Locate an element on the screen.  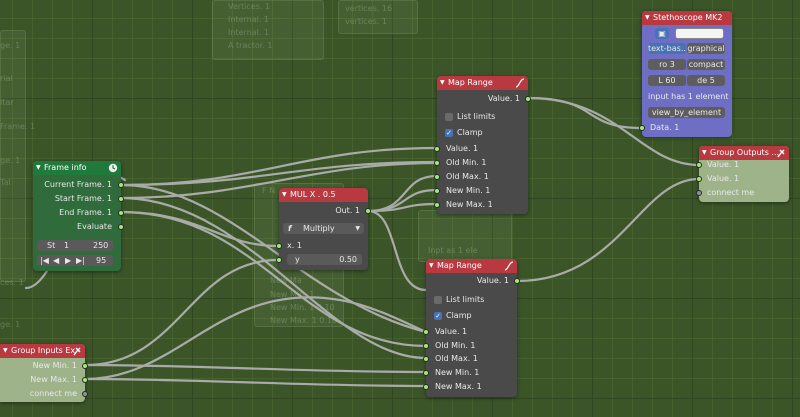
rows-field: ro 3 is located at coordinates (667, 64).